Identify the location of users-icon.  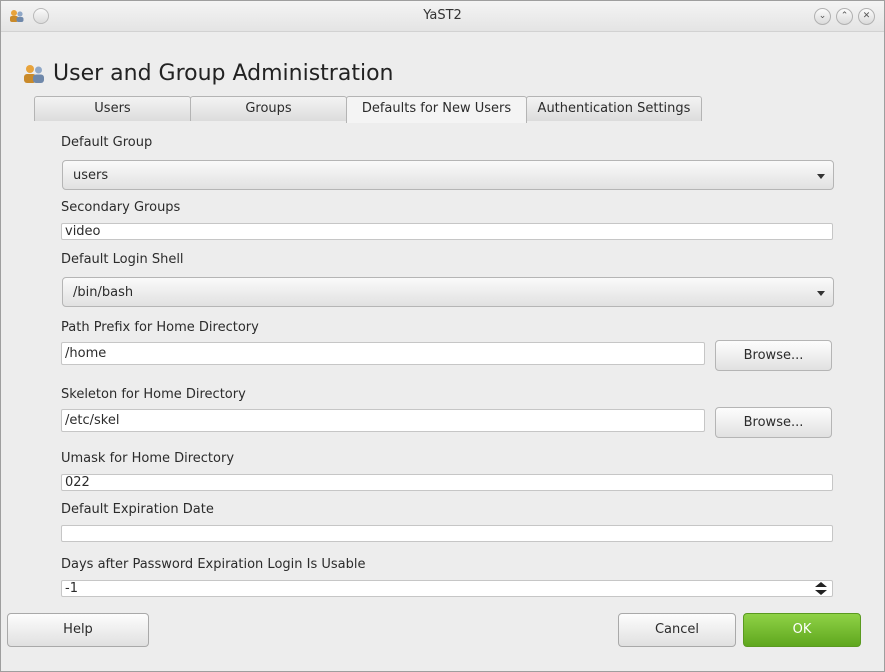
(34, 74).